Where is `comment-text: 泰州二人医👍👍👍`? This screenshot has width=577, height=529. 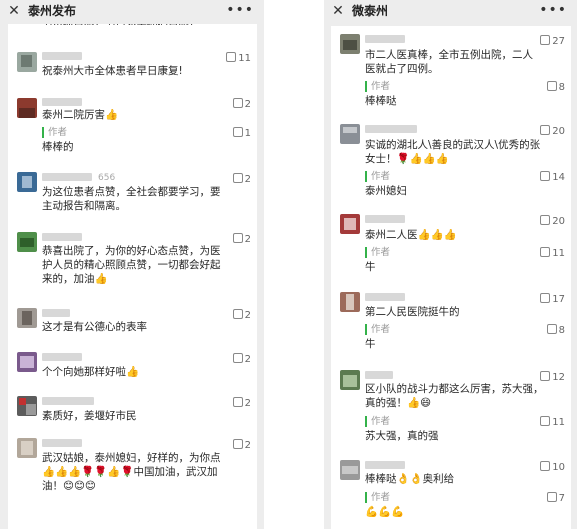 comment-text: 泰州二人医👍👍👍 is located at coordinates (411, 235).